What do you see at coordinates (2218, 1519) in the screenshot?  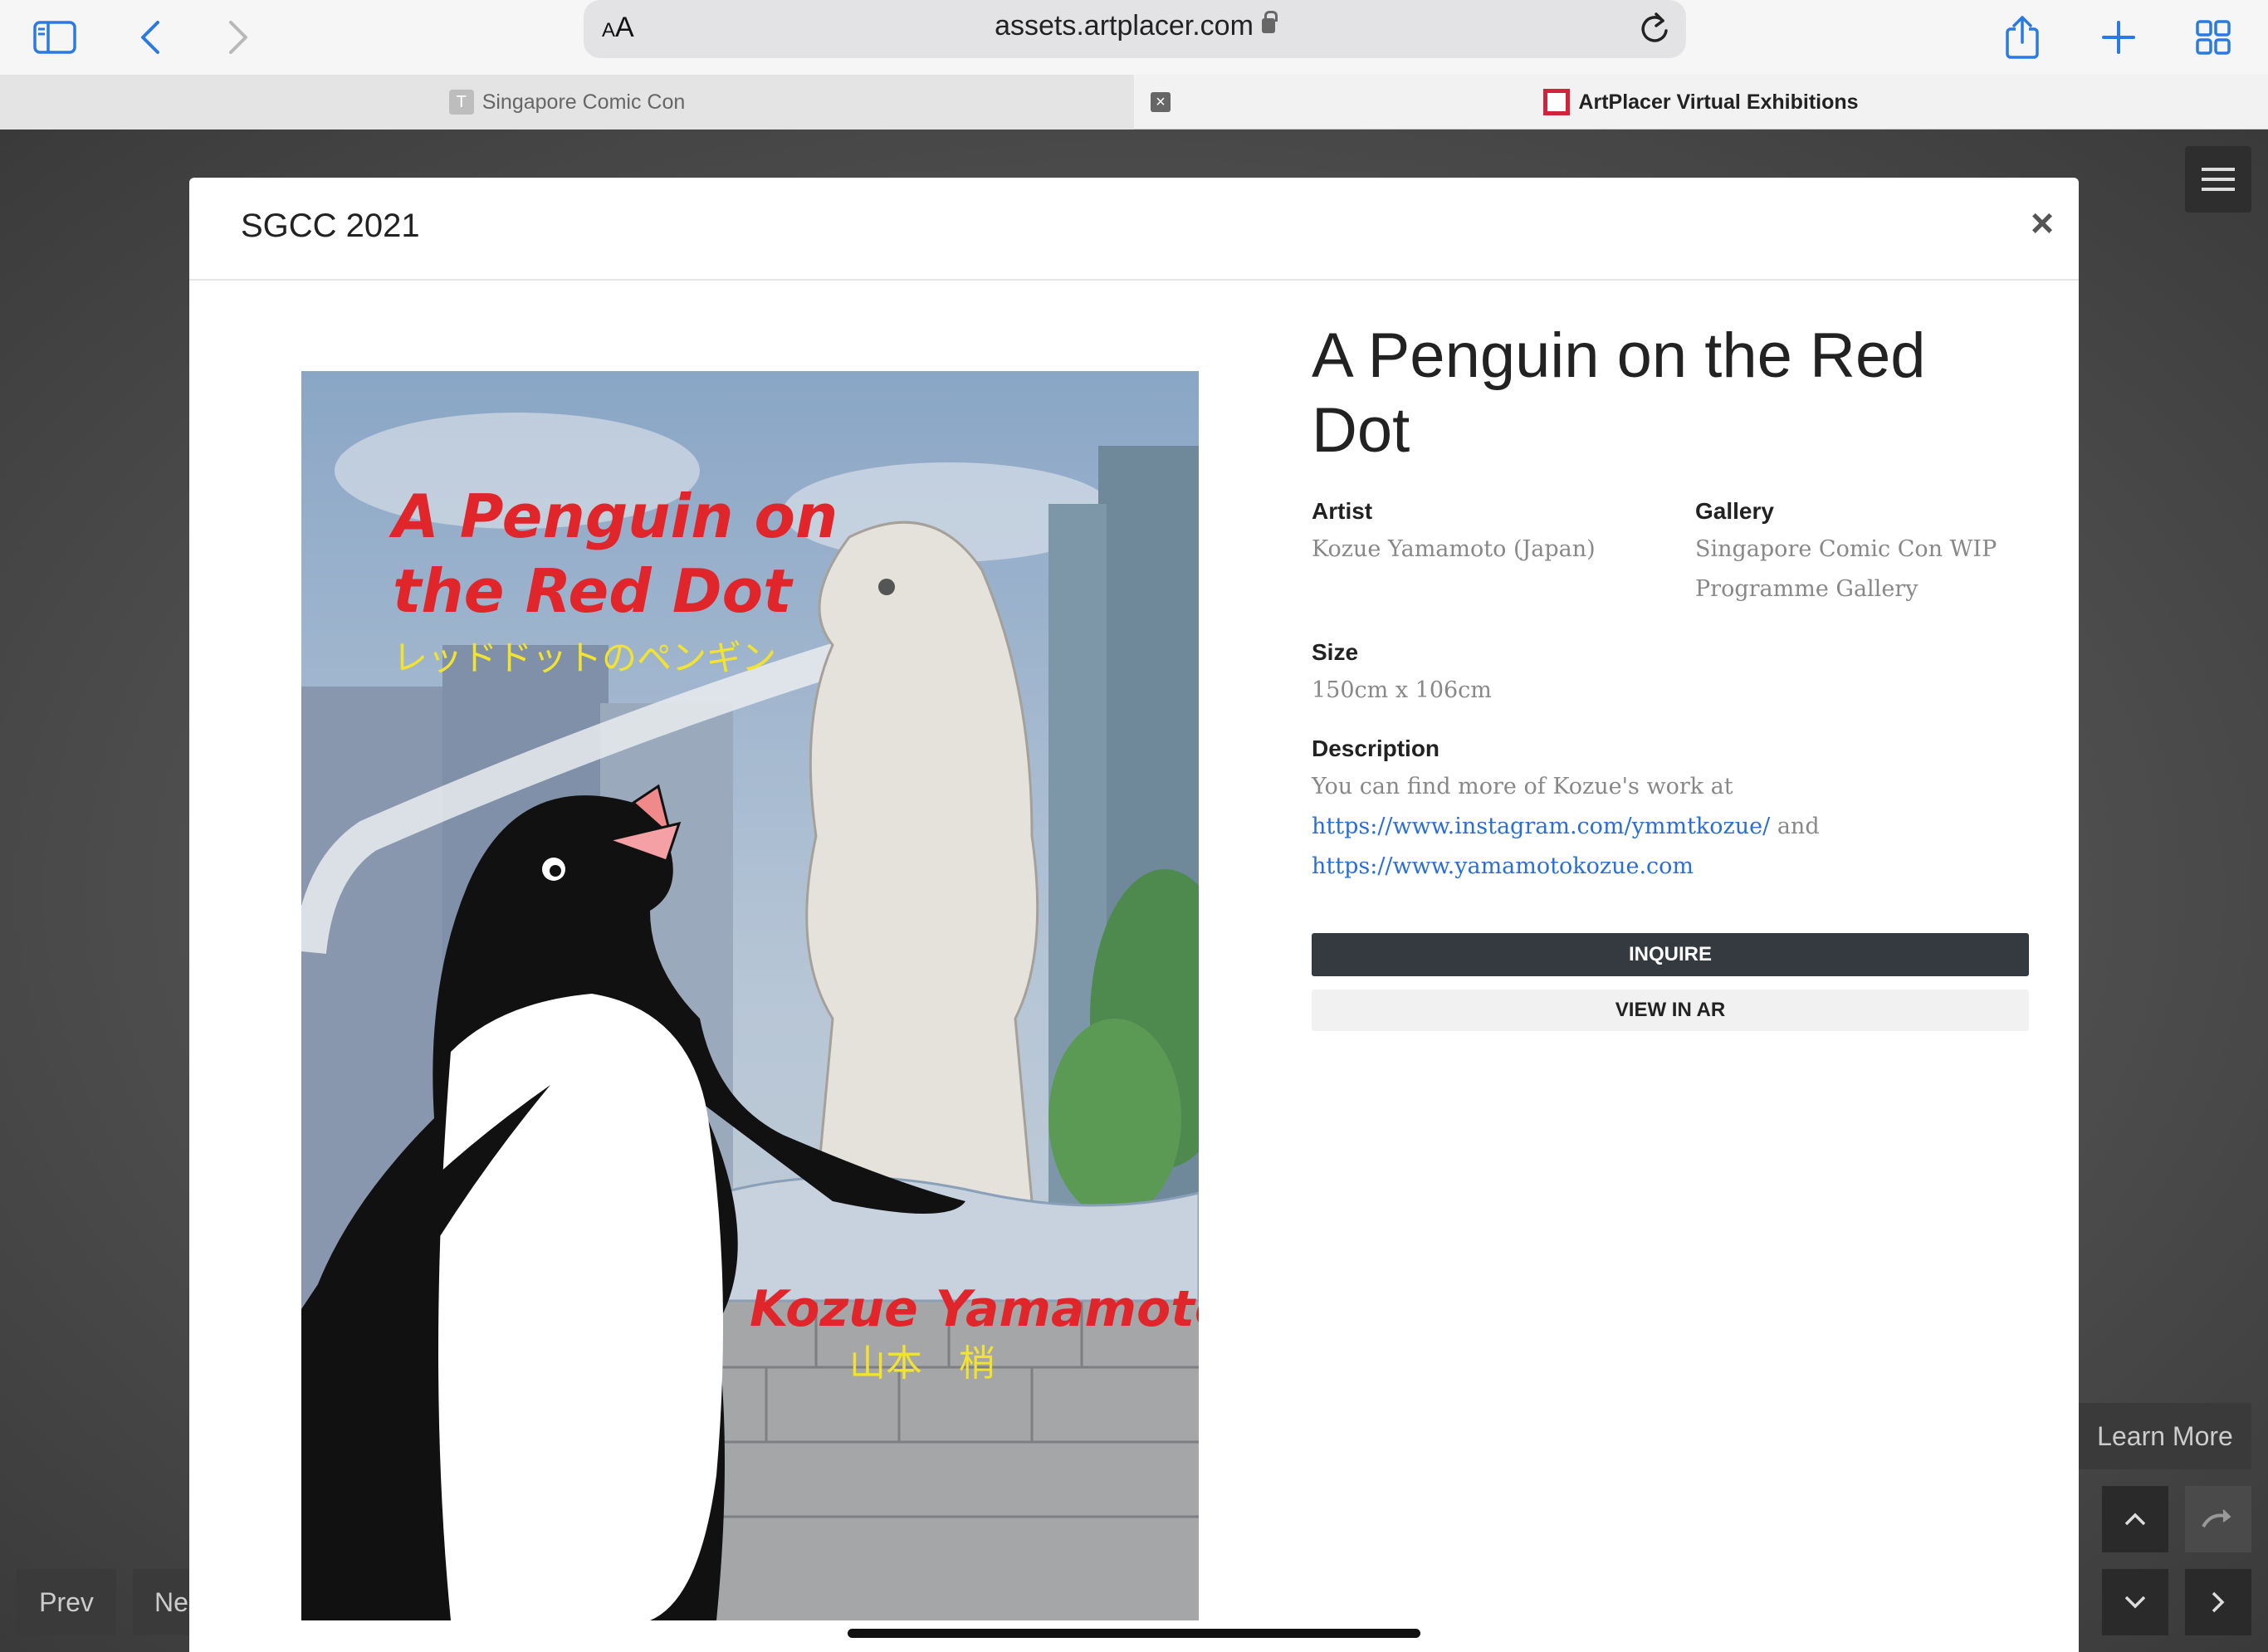 I see `redo-icon` at bounding box center [2218, 1519].